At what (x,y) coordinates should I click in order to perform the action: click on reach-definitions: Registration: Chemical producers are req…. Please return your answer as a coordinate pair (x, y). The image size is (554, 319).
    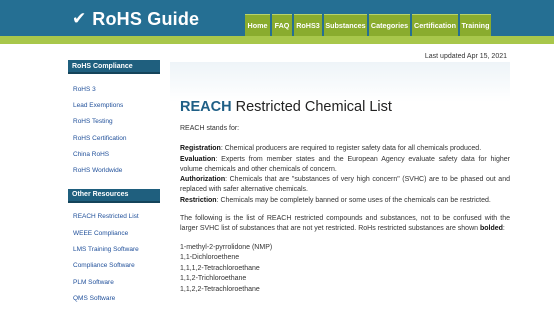
    Looking at the image, I should click on (345, 175).